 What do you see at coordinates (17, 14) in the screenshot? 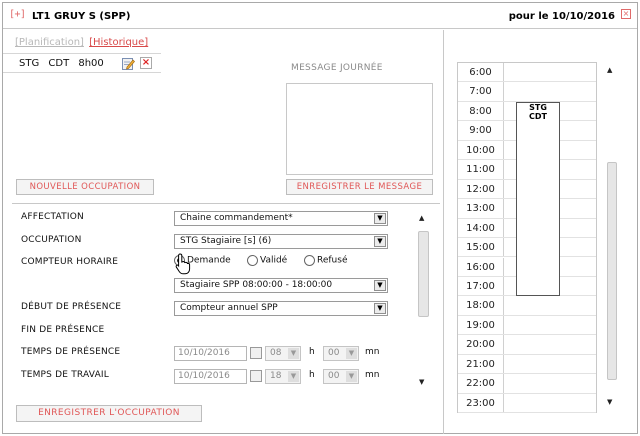
I see `expand-icon: [+]` at bounding box center [17, 14].